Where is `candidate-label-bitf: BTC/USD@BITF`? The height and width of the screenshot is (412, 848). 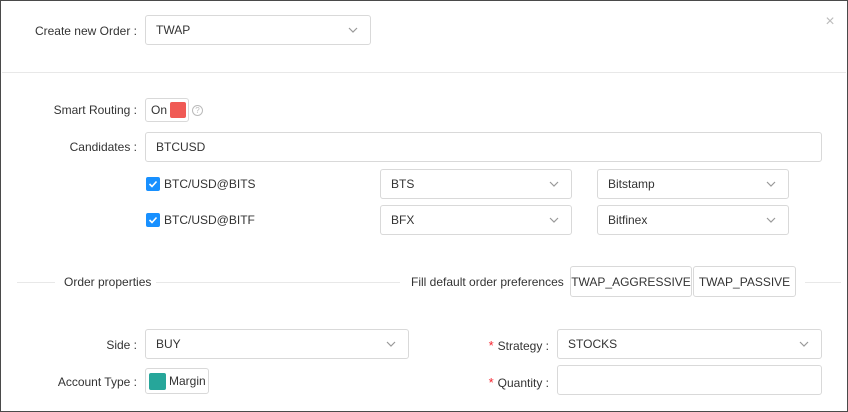 candidate-label-bitf: BTC/USD@BITF is located at coordinates (209, 220).